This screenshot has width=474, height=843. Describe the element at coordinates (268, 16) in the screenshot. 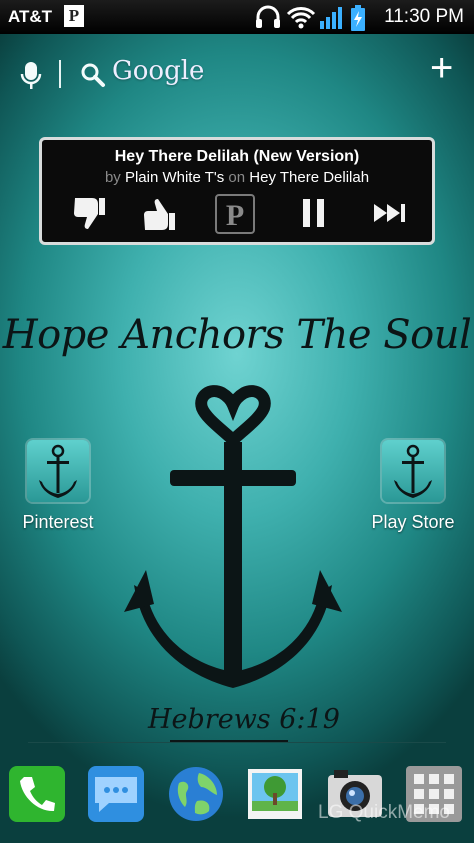

I see `headphones-icon` at that location.